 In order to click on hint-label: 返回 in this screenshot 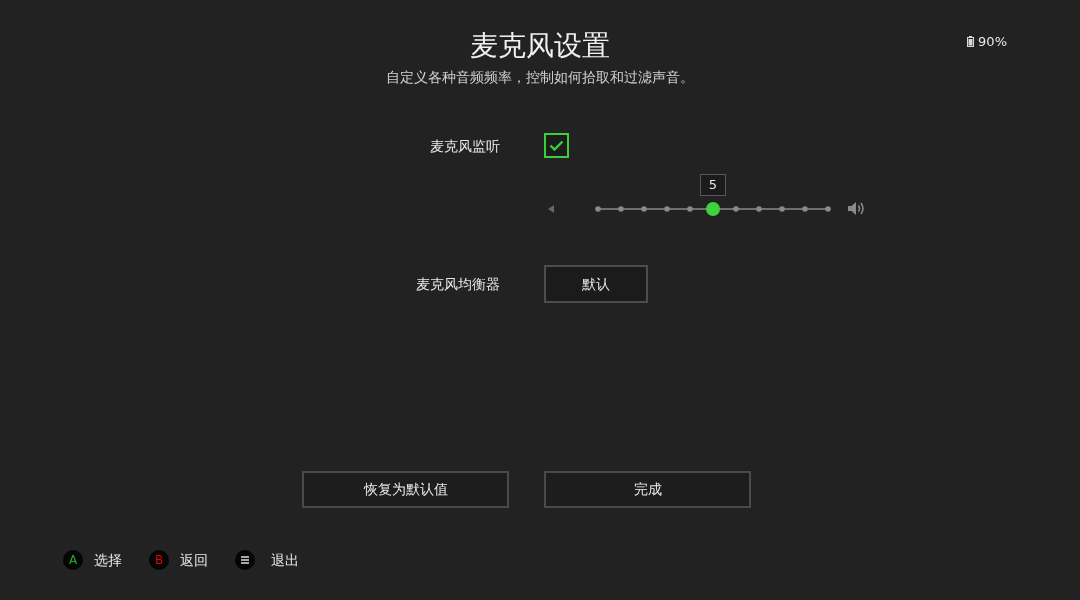, I will do `click(194, 560)`.